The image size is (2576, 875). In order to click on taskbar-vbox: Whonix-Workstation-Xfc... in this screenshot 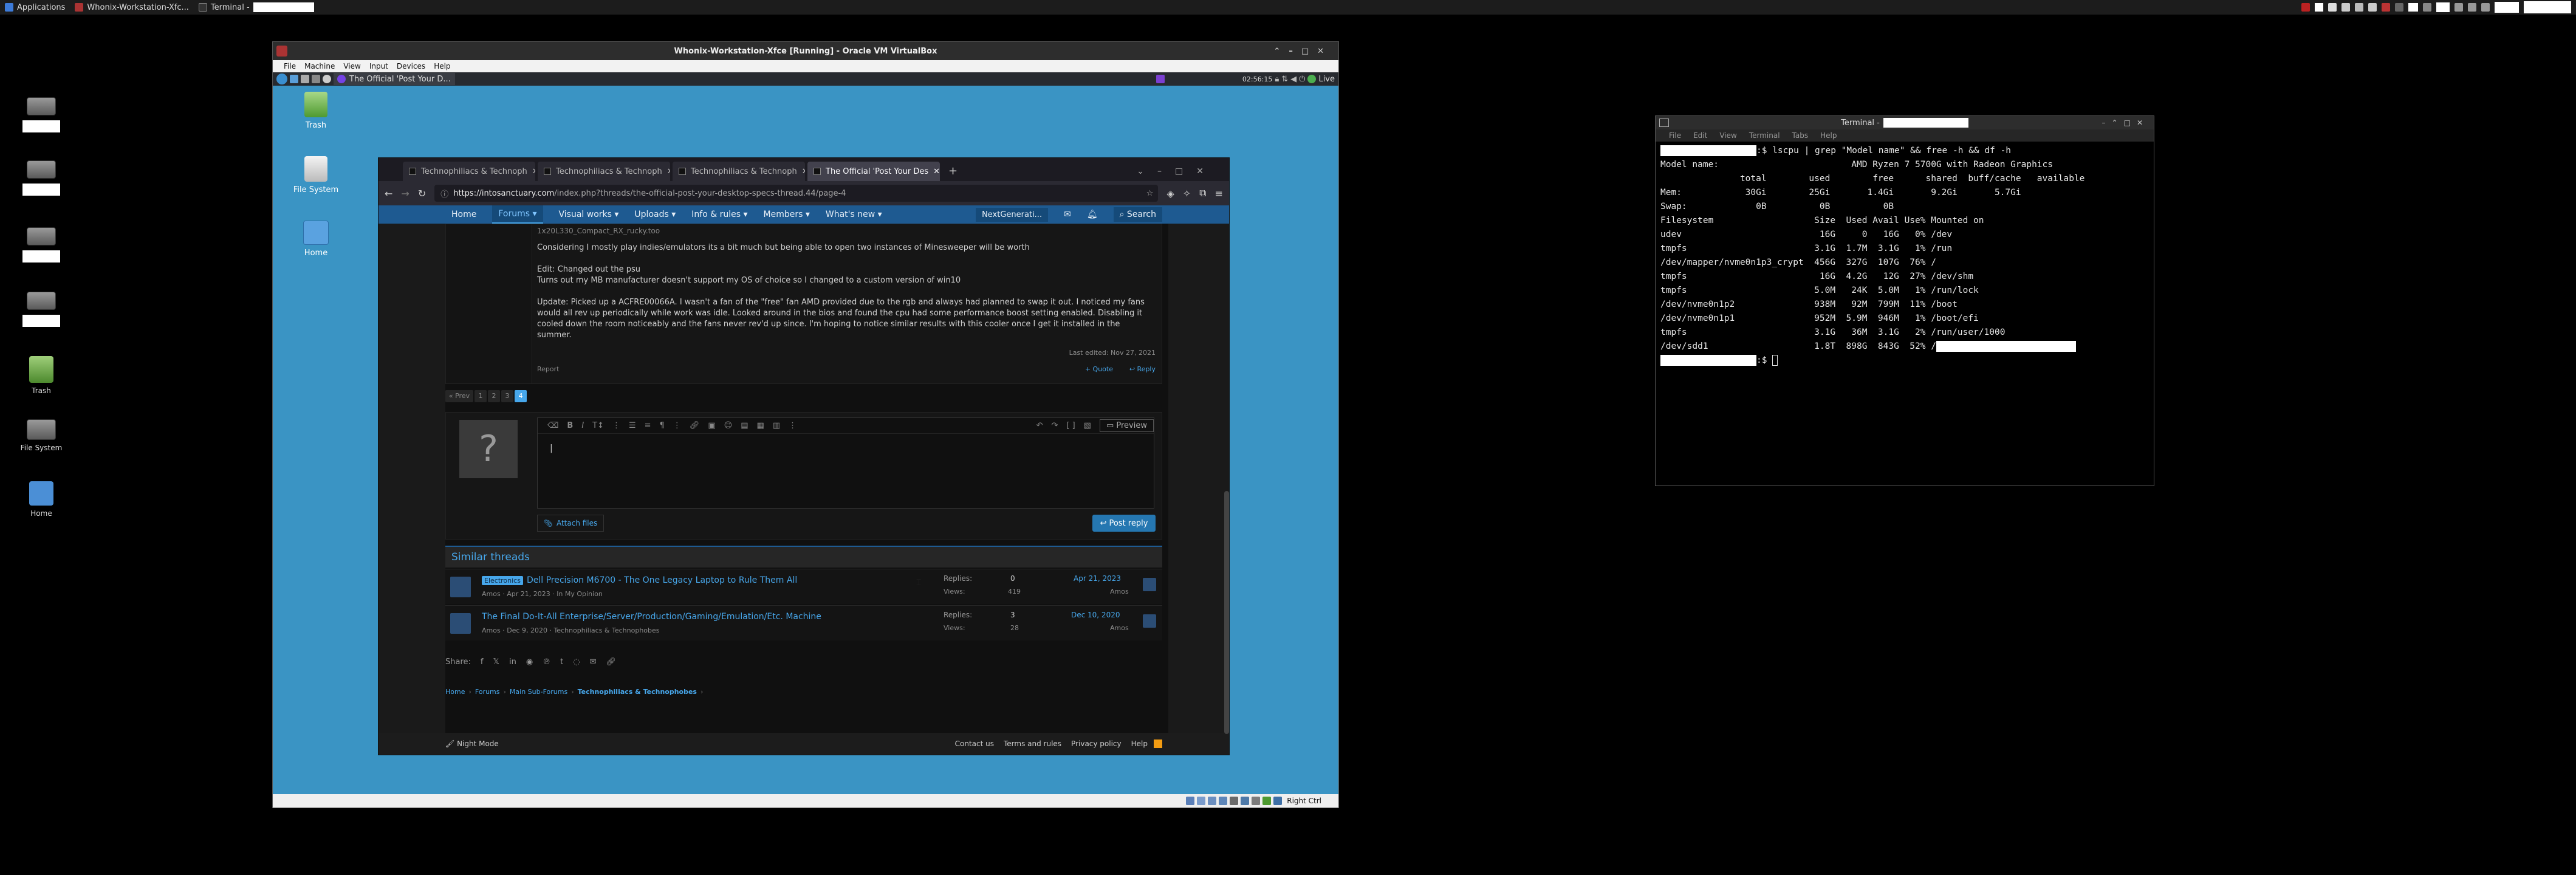, I will do `click(131, 7)`.